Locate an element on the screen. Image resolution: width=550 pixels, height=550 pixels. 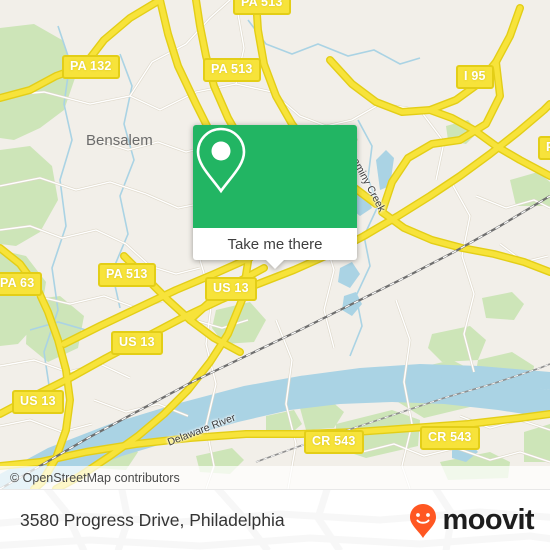
route-shield-us-13-upper: US 13 is located at coordinates (231, 289).